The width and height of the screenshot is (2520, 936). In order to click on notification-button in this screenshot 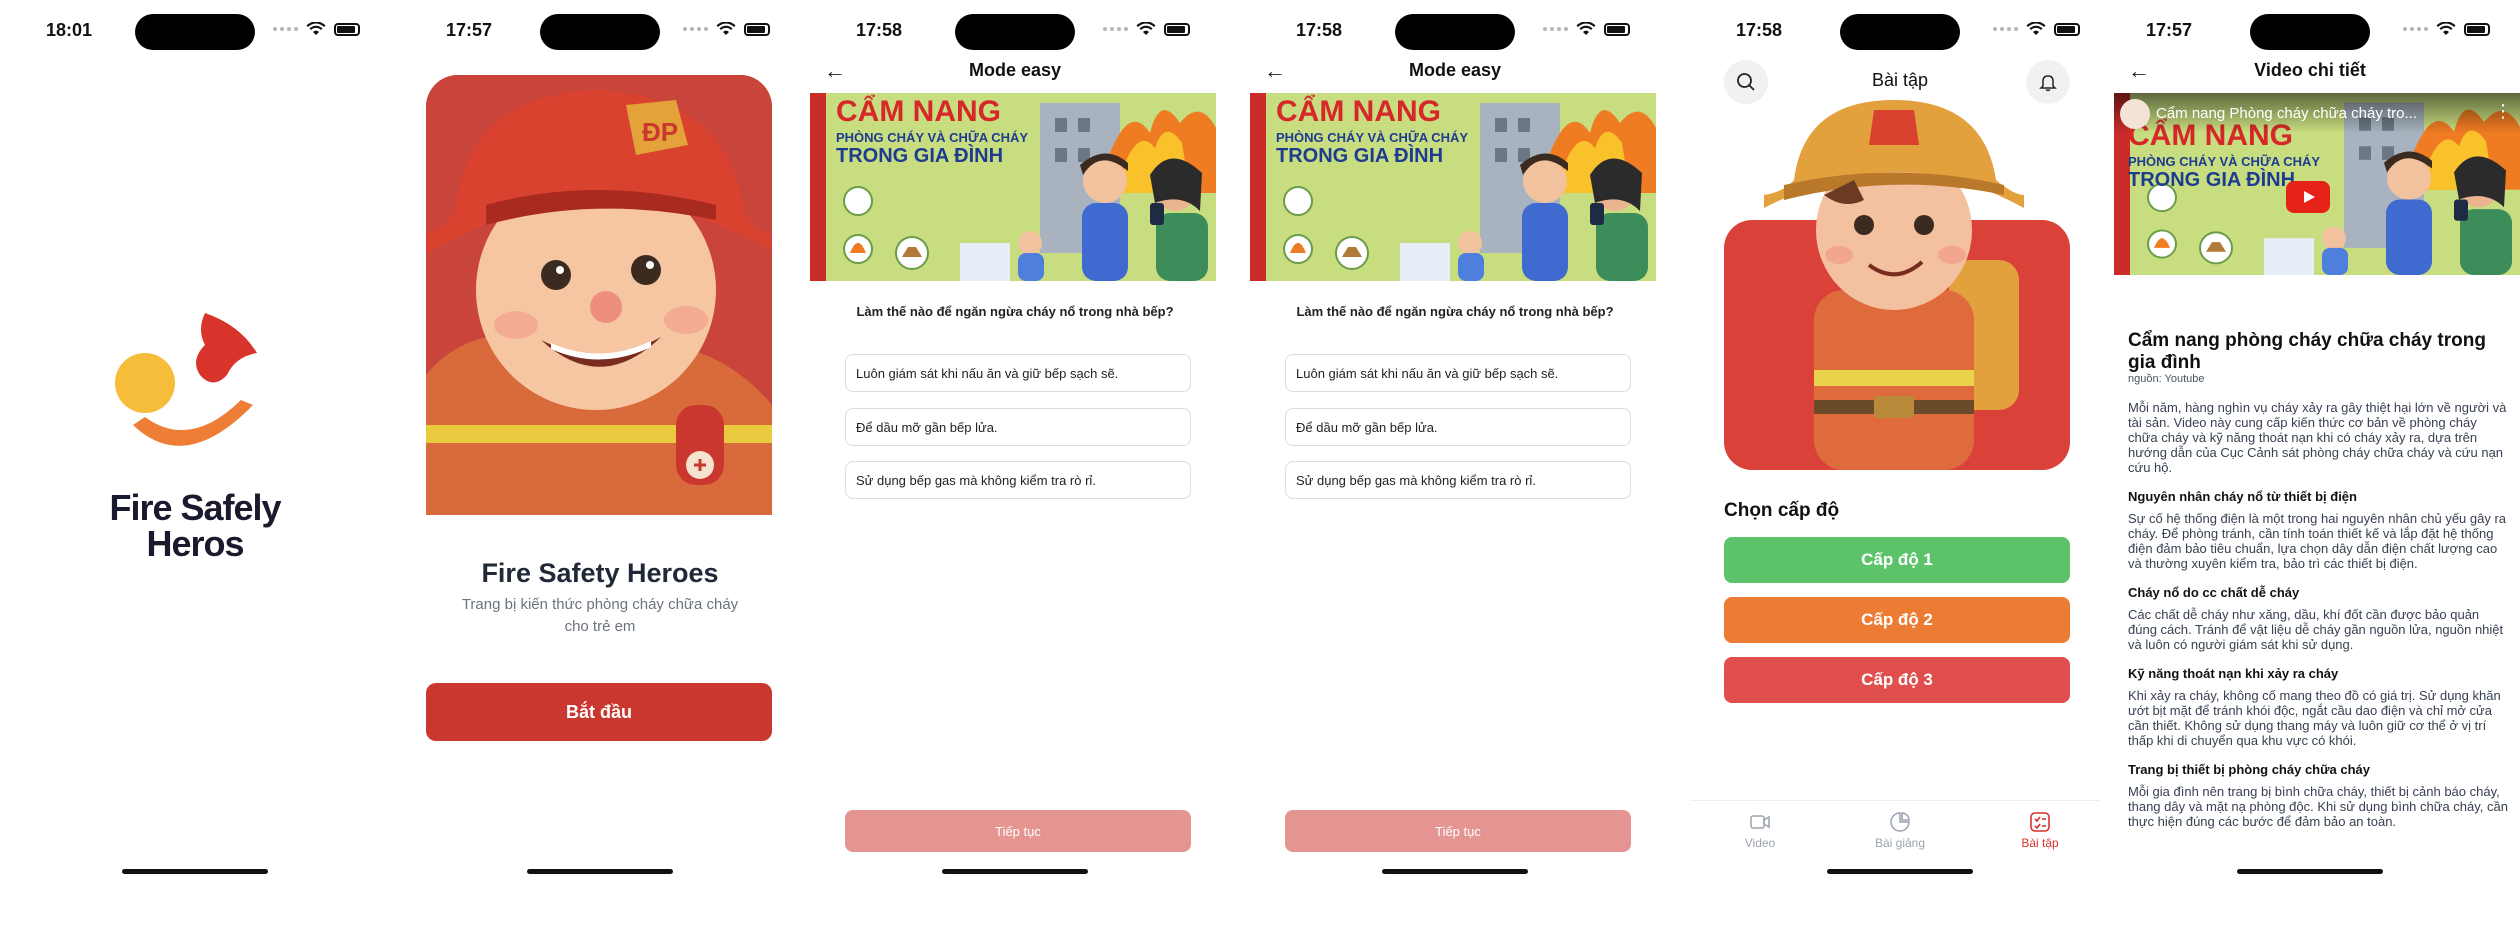, I will do `click(2048, 82)`.